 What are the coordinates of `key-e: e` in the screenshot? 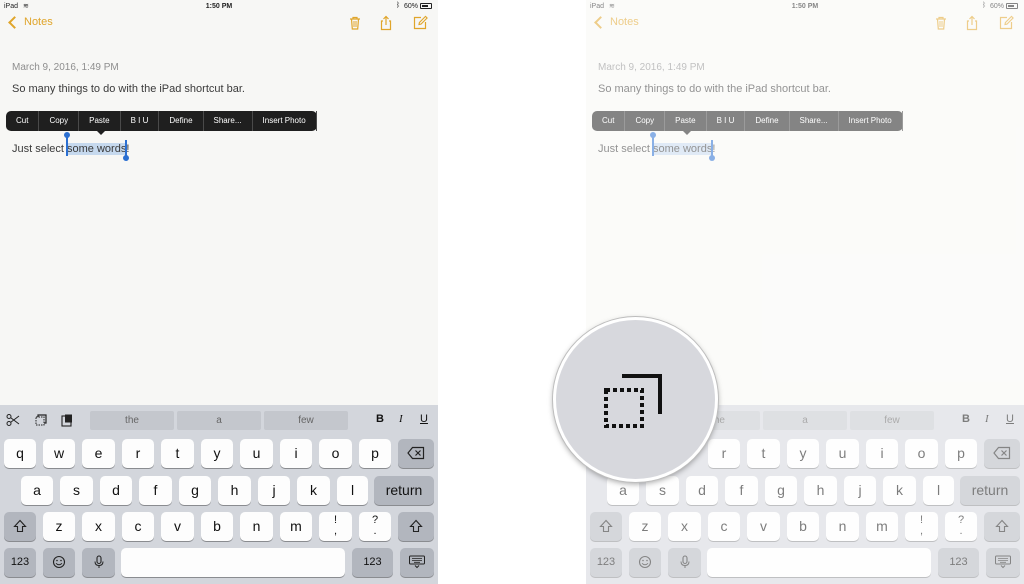 It's located at (98, 453).